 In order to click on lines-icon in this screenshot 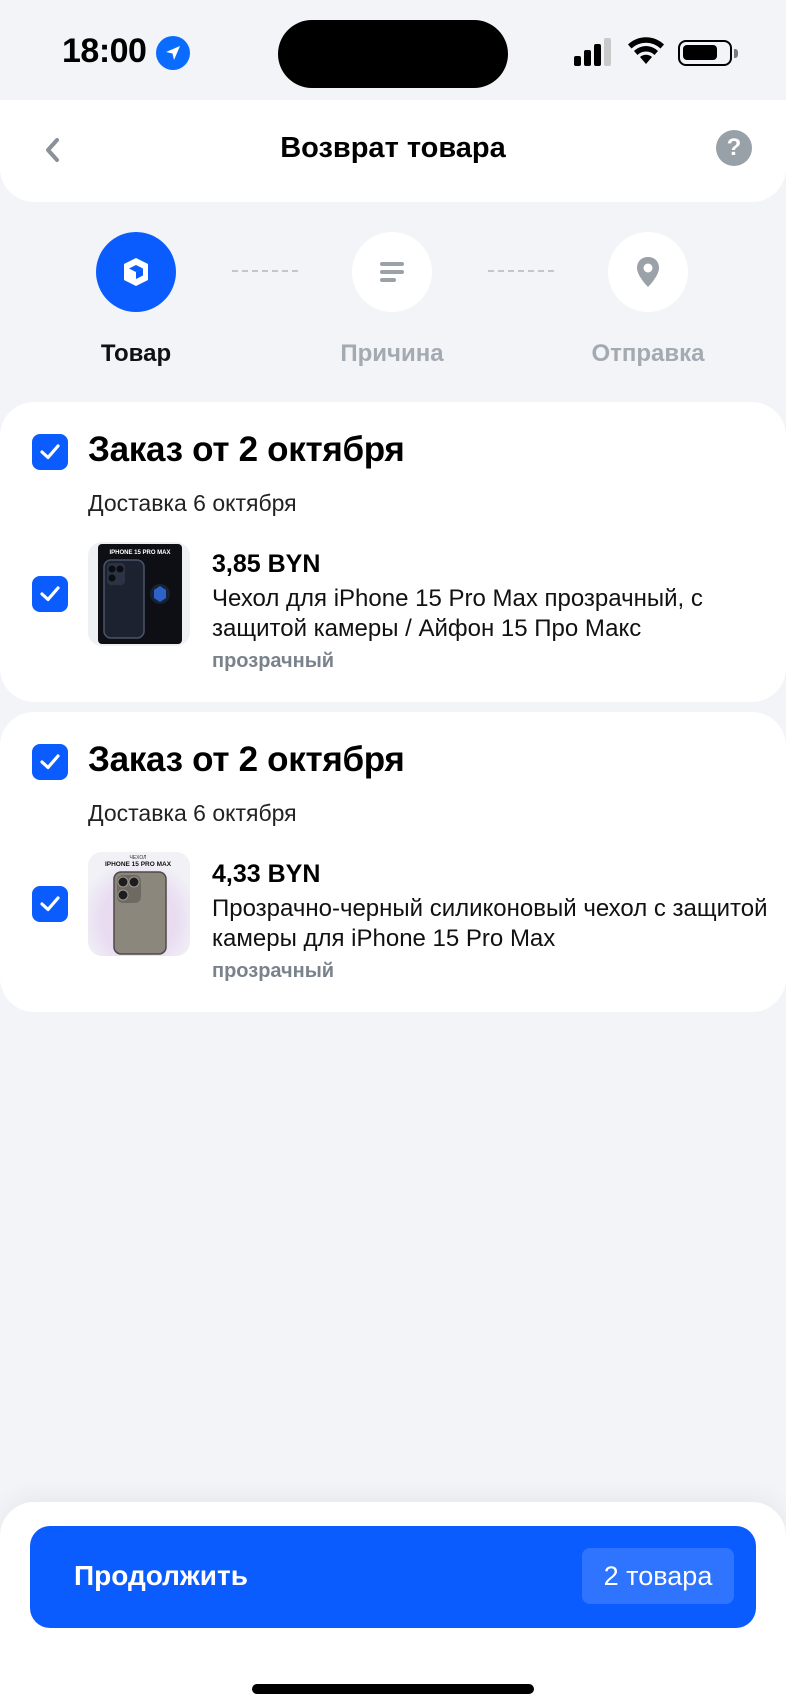, I will do `click(392, 272)`.